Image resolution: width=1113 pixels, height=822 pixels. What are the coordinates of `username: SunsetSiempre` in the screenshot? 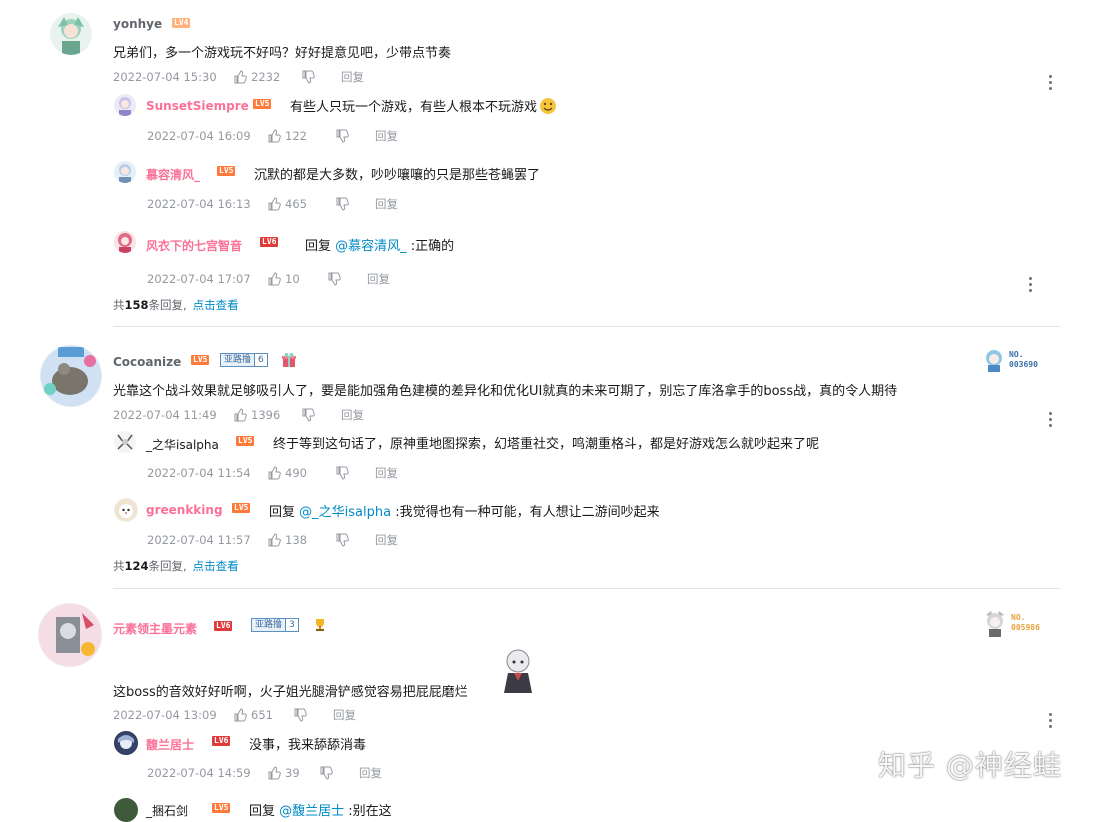 It's located at (197, 106).